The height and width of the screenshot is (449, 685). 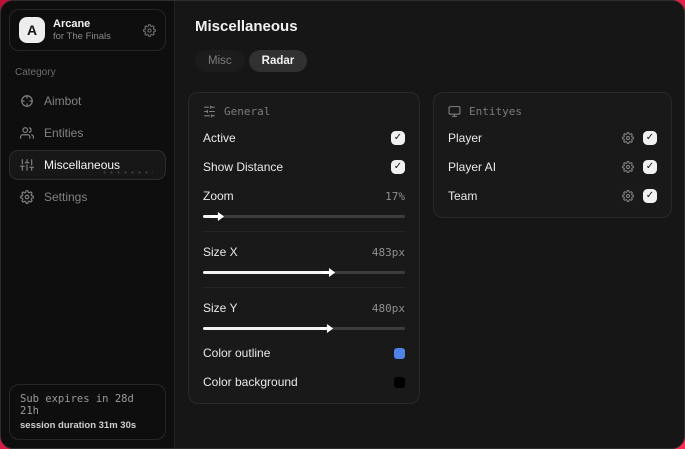 I want to click on session-duration-text: session duration 31m 30s, so click(x=78, y=425).